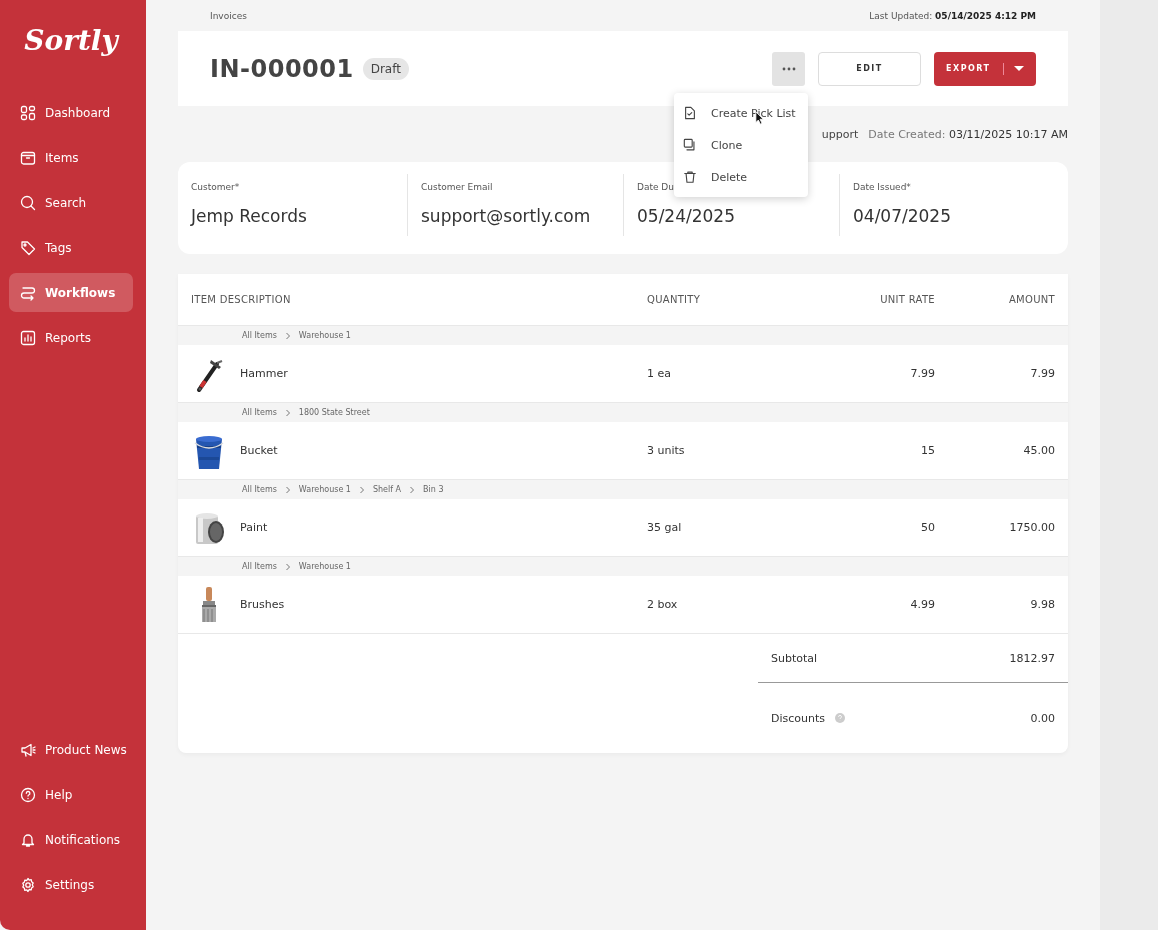 The height and width of the screenshot is (930, 1158). Describe the element at coordinates (71, 337) in the screenshot. I see `nav-item: Reports` at that location.